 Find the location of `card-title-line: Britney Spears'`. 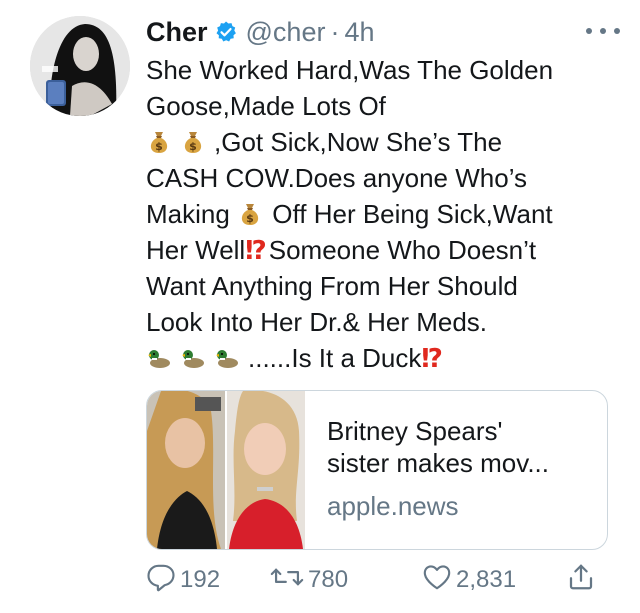

card-title-line: Britney Spears' is located at coordinates (415, 431).